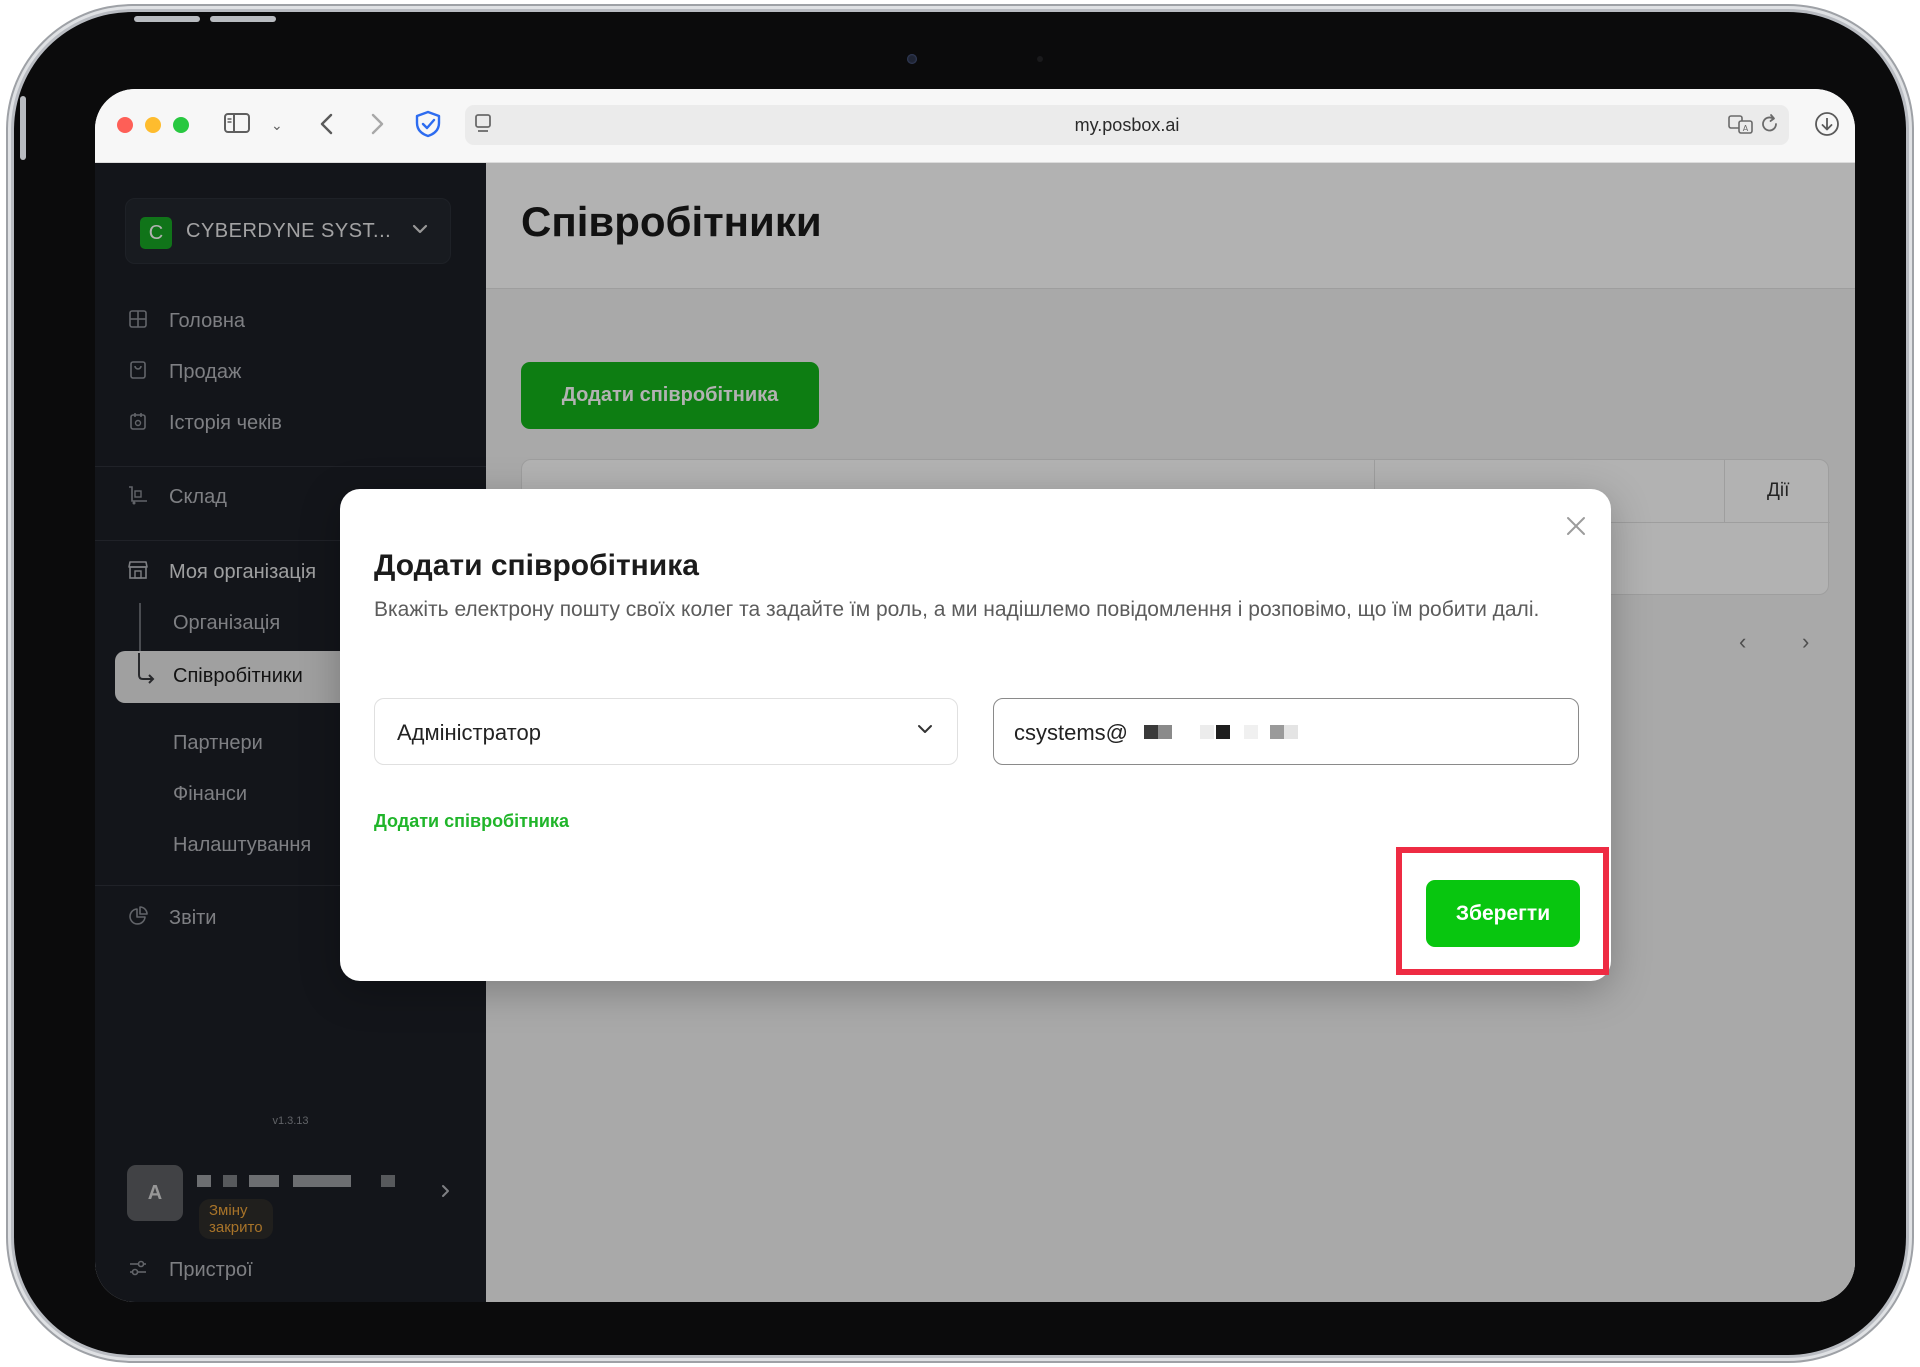  What do you see at coordinates (1770, 127) in the screenshot?
I see `reload-icon` at bounding box center [1770, 127].